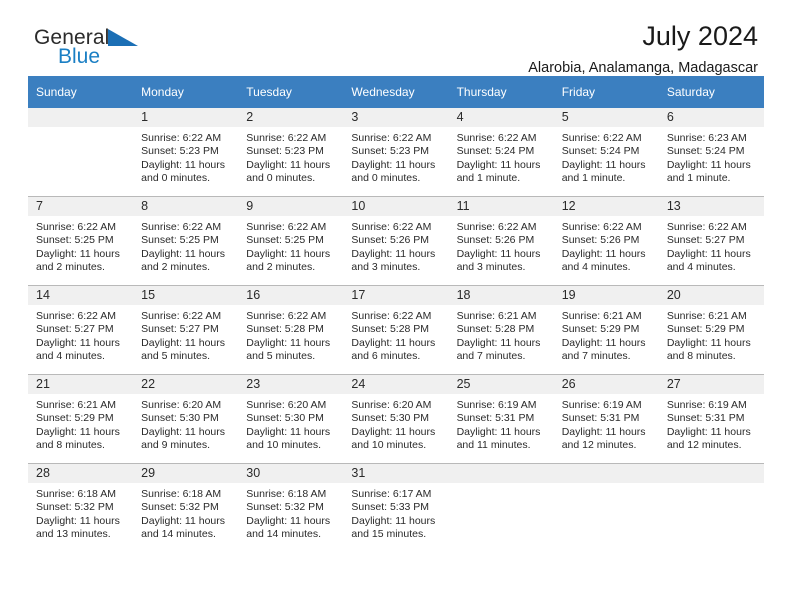 Image resolution: width=792 pixels, height=612 pixels. Describe the element at coordinates (501, 117) in the screenshot. I see `day-number: 4` at that location.